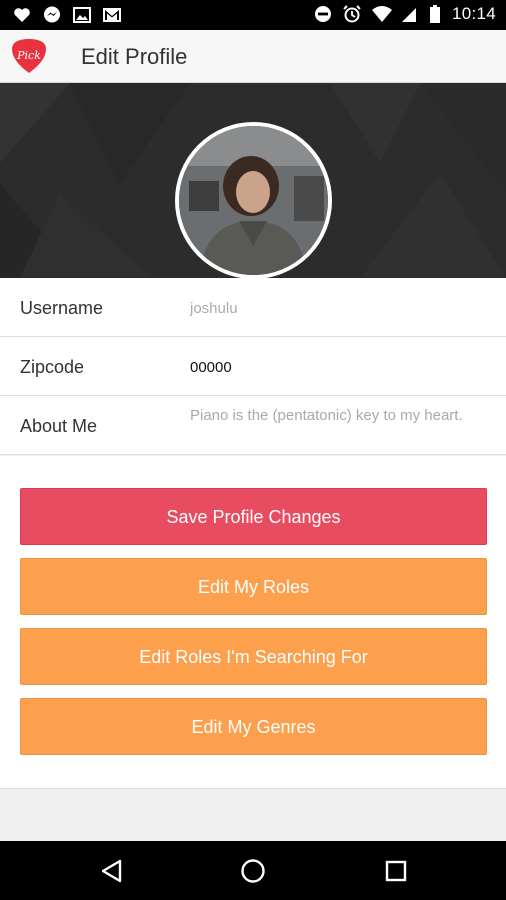 The image size is (506, 900). Describe the element at coordinates (112, 15) in the screenshot. I see `gmail-icon` at that location.